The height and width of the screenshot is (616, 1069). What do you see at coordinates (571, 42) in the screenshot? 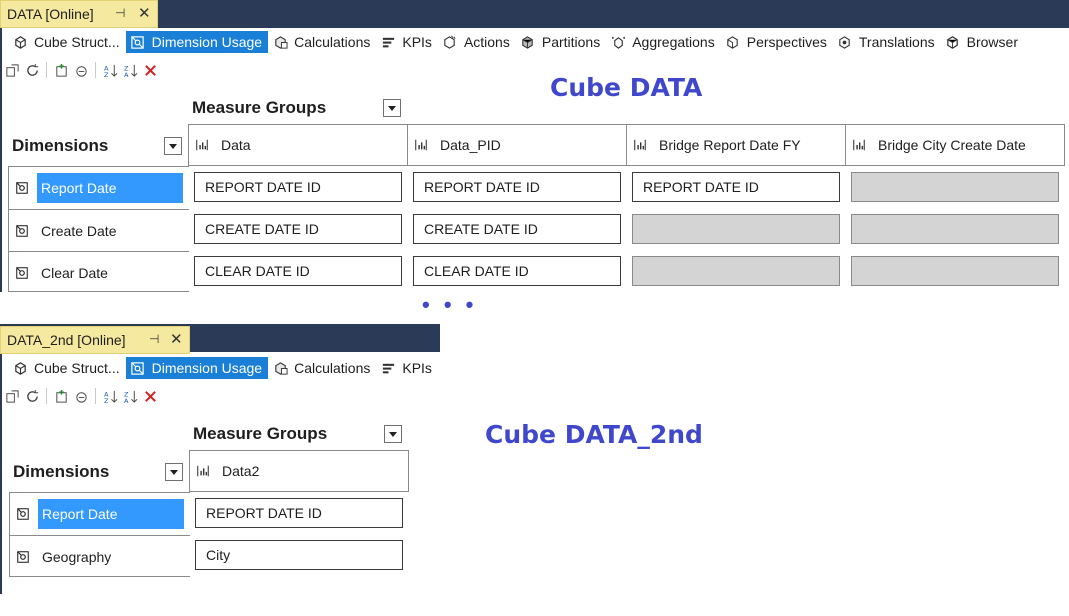
I see `tab-label: Partitions` at bounding box center [571, 42].